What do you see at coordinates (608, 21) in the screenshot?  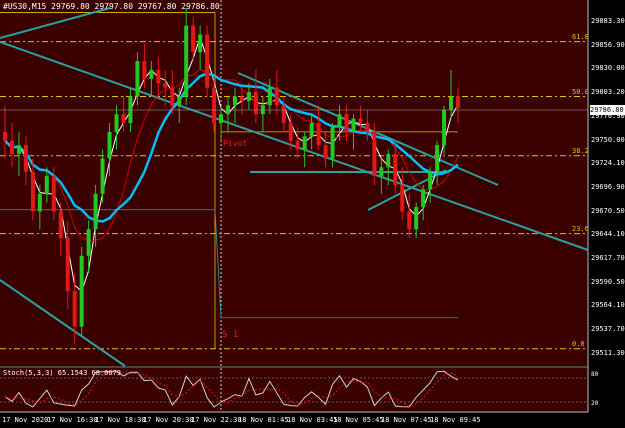 I see `price-tick-label: 29883.30` at bounding box center [608, 21].